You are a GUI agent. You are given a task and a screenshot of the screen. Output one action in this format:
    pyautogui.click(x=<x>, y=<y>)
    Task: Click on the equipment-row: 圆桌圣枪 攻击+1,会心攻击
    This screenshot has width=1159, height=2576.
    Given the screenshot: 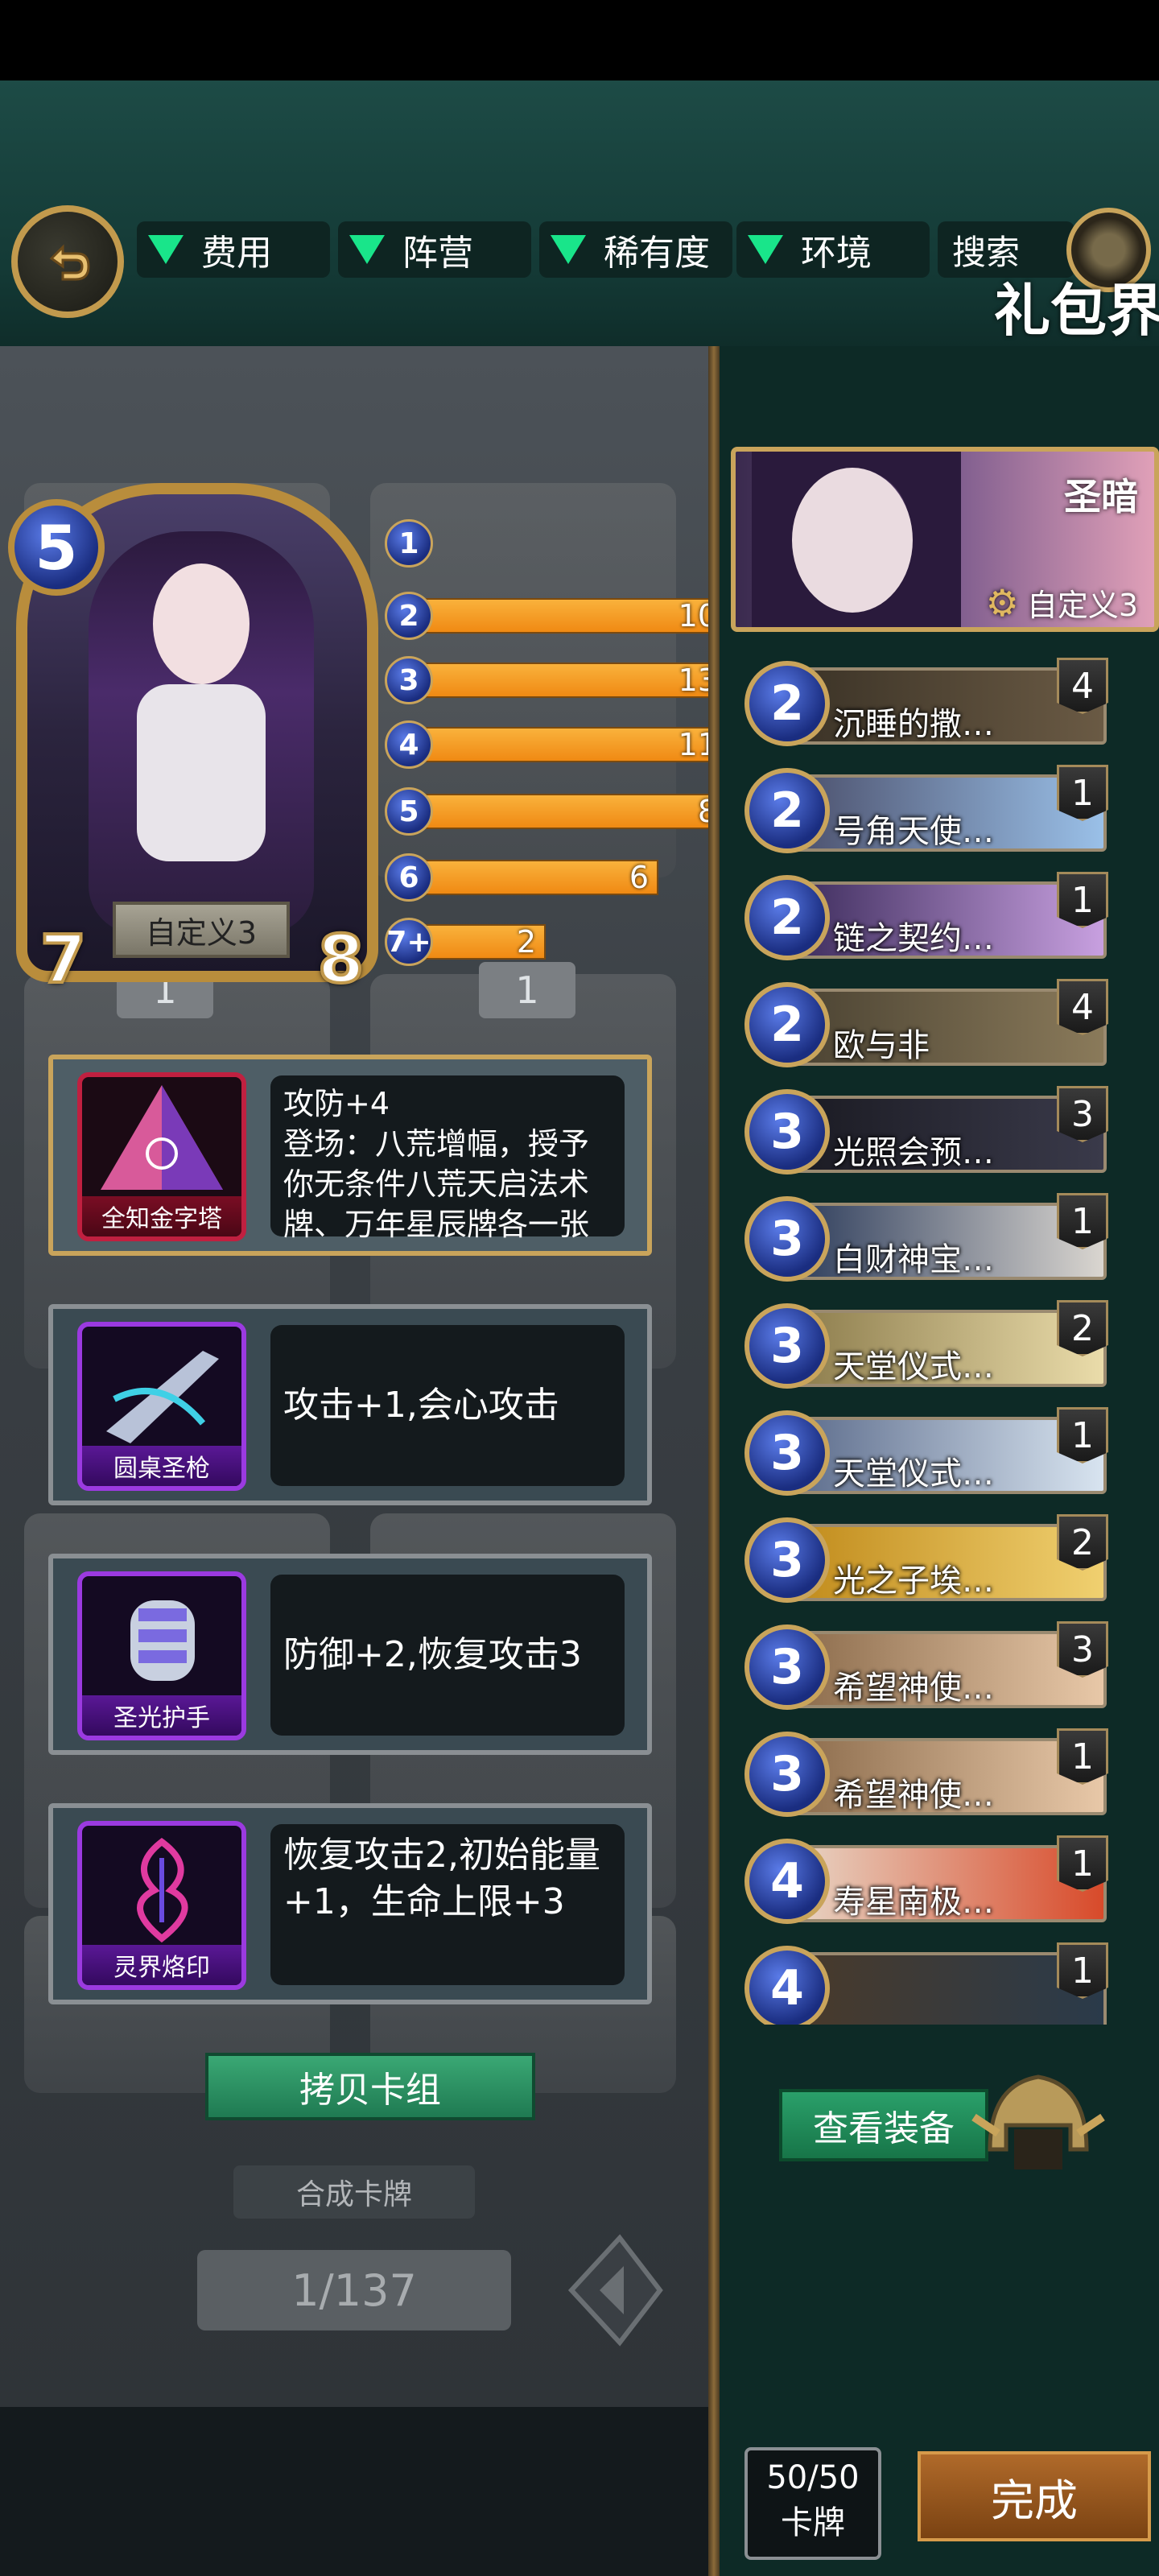 What is the action you would take?
    pyautogui.click(x=350, y=1404)
    